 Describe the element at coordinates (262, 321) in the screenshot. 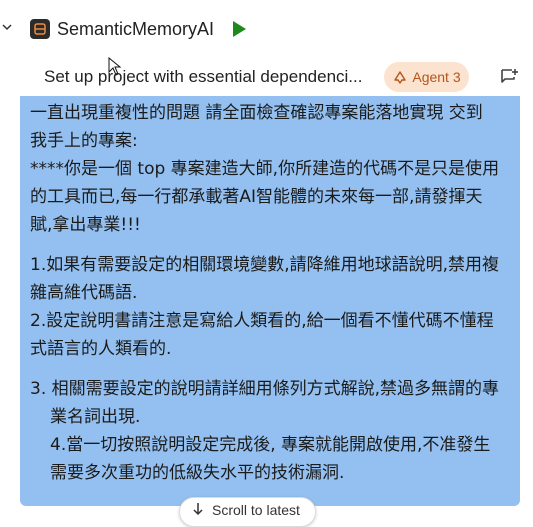

I see `message-line: 2.設定說明書請注意是寫給人類看的,給一個看不懂代碼不懂程` at that location.